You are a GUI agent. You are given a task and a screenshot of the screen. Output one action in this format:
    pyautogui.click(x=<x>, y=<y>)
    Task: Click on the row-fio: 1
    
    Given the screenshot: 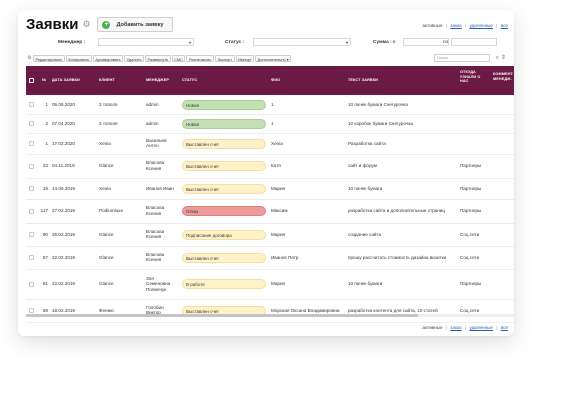 What is the action you would take?
    pyautogui.click(x=272, y=104)
    